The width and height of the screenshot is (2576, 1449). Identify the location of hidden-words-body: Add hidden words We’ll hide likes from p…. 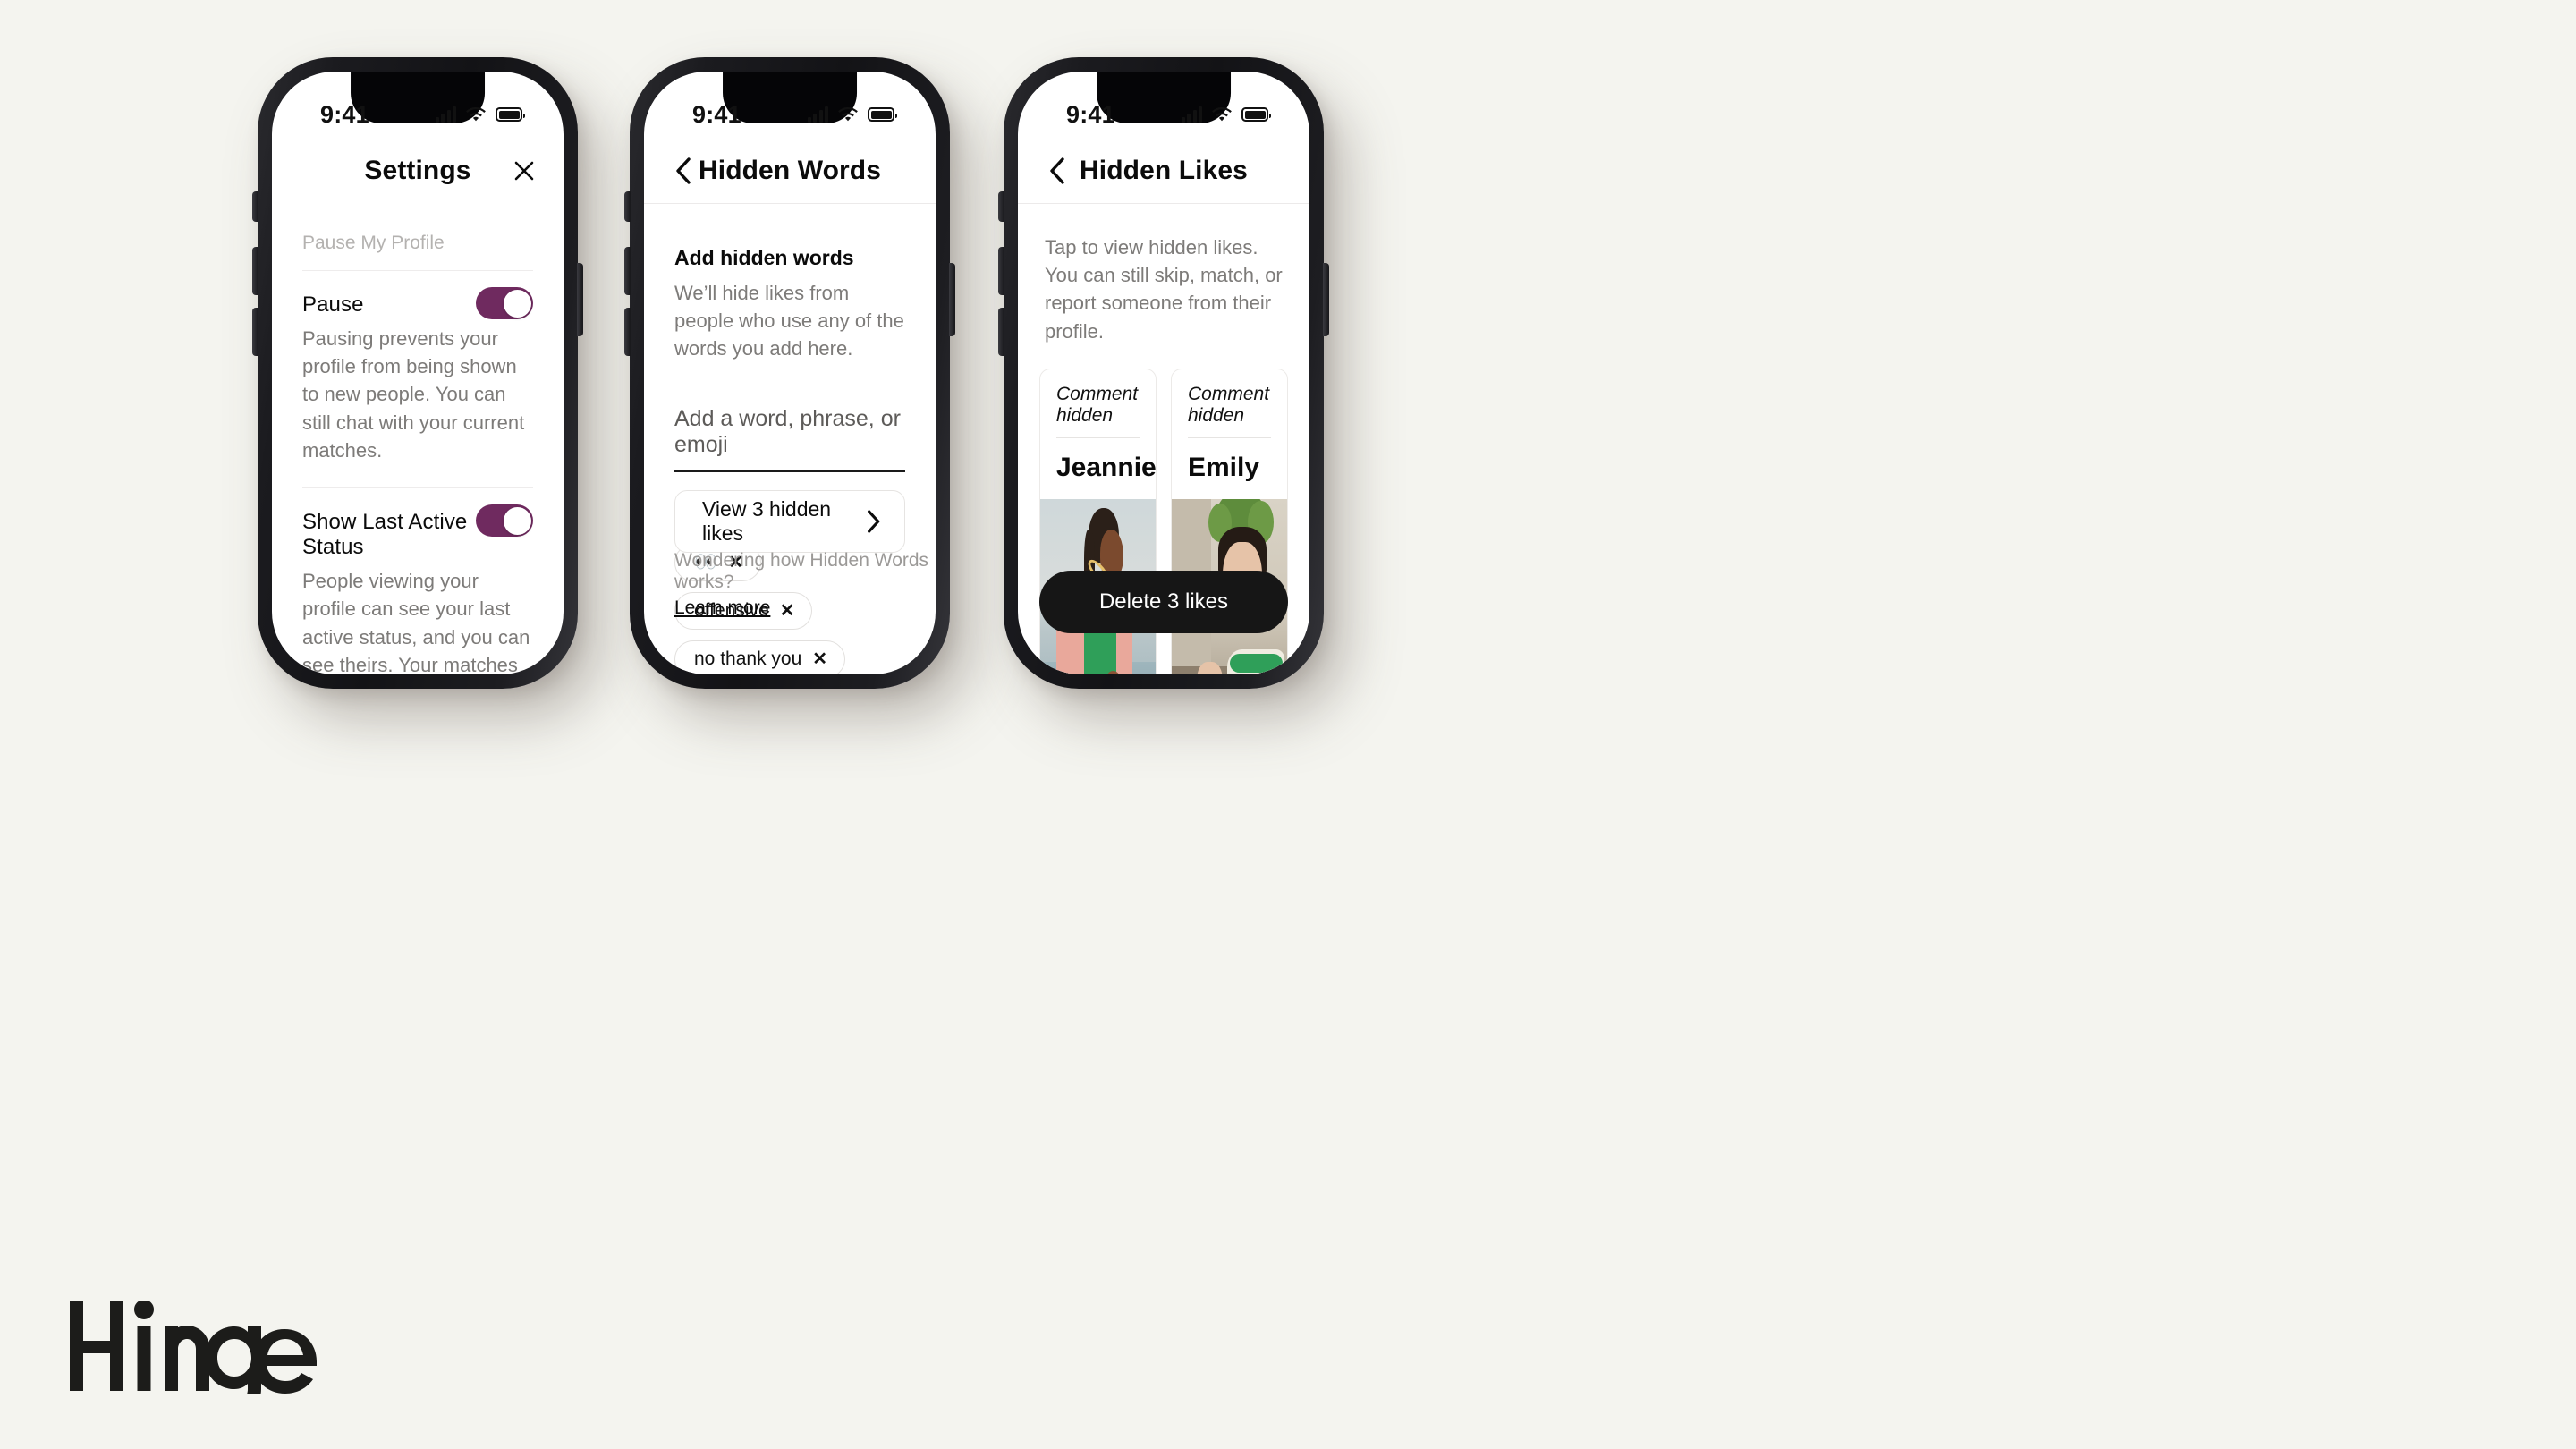
(790, 439).